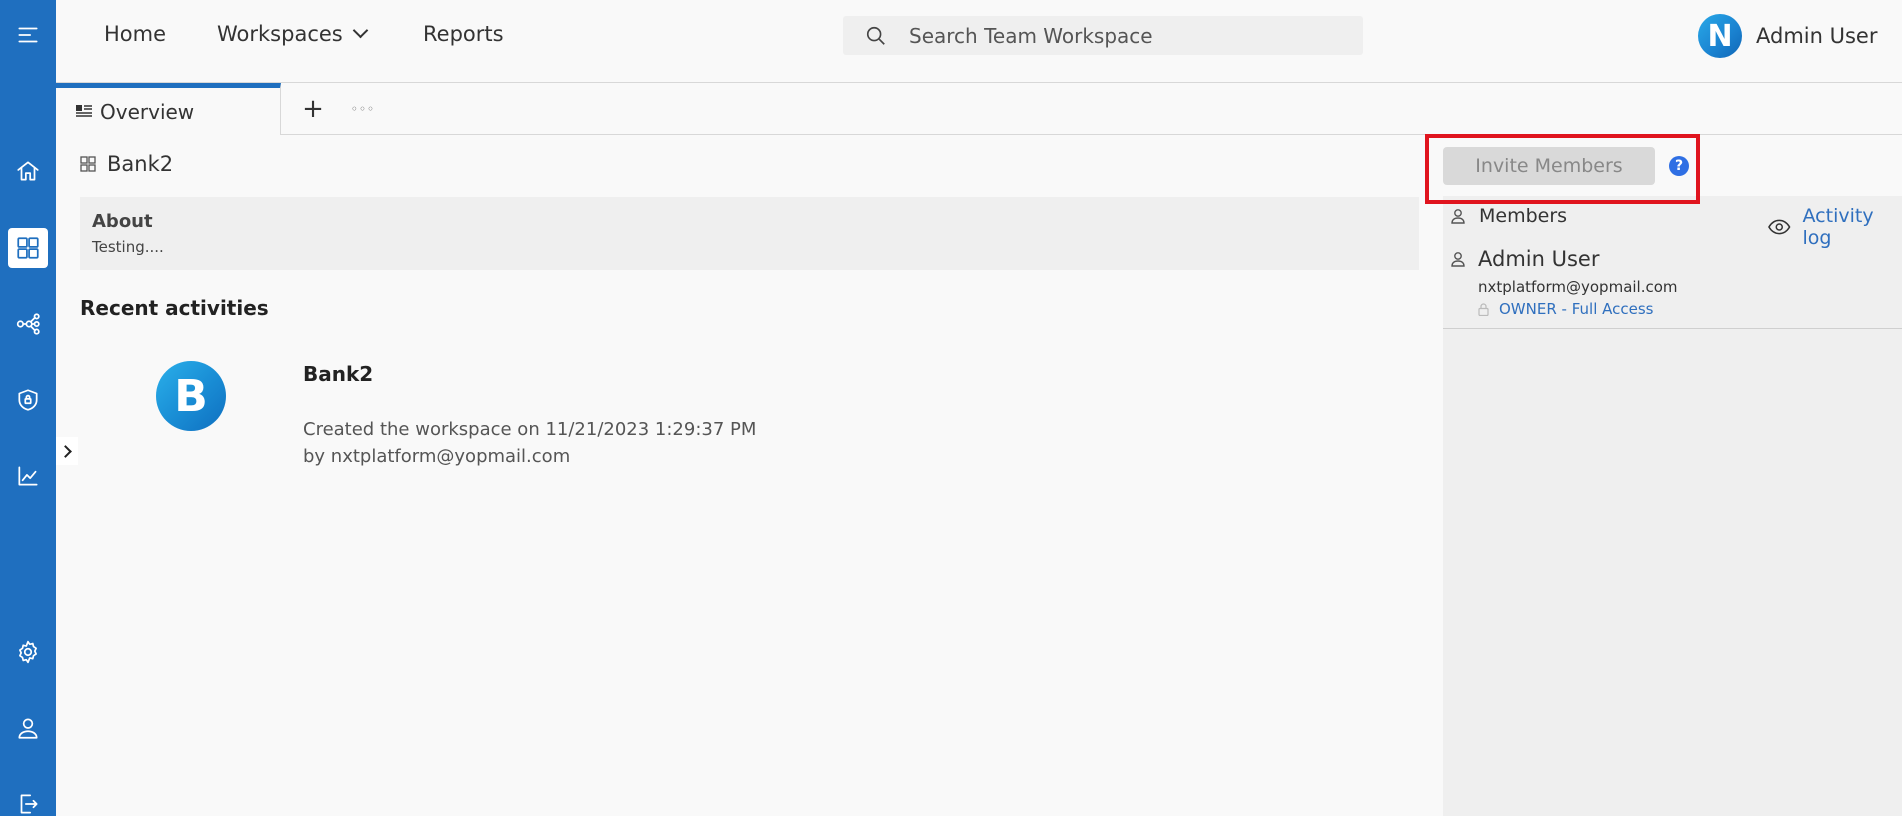 Image resolution: width=1902 pixels, height=816 pixels. I want to click on workspace-icon, so click(88, 164).